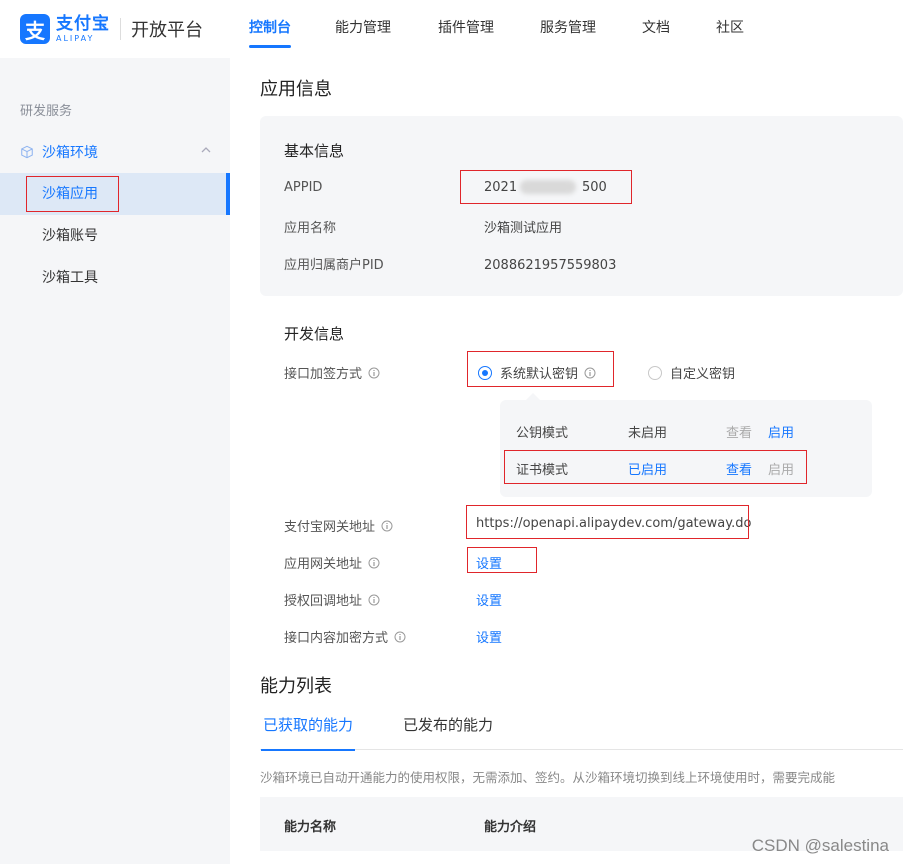 This screenshot has height=864, width=903. I want to click on encrypt-label-text: 接口内容加密方式, so click(336, 638).